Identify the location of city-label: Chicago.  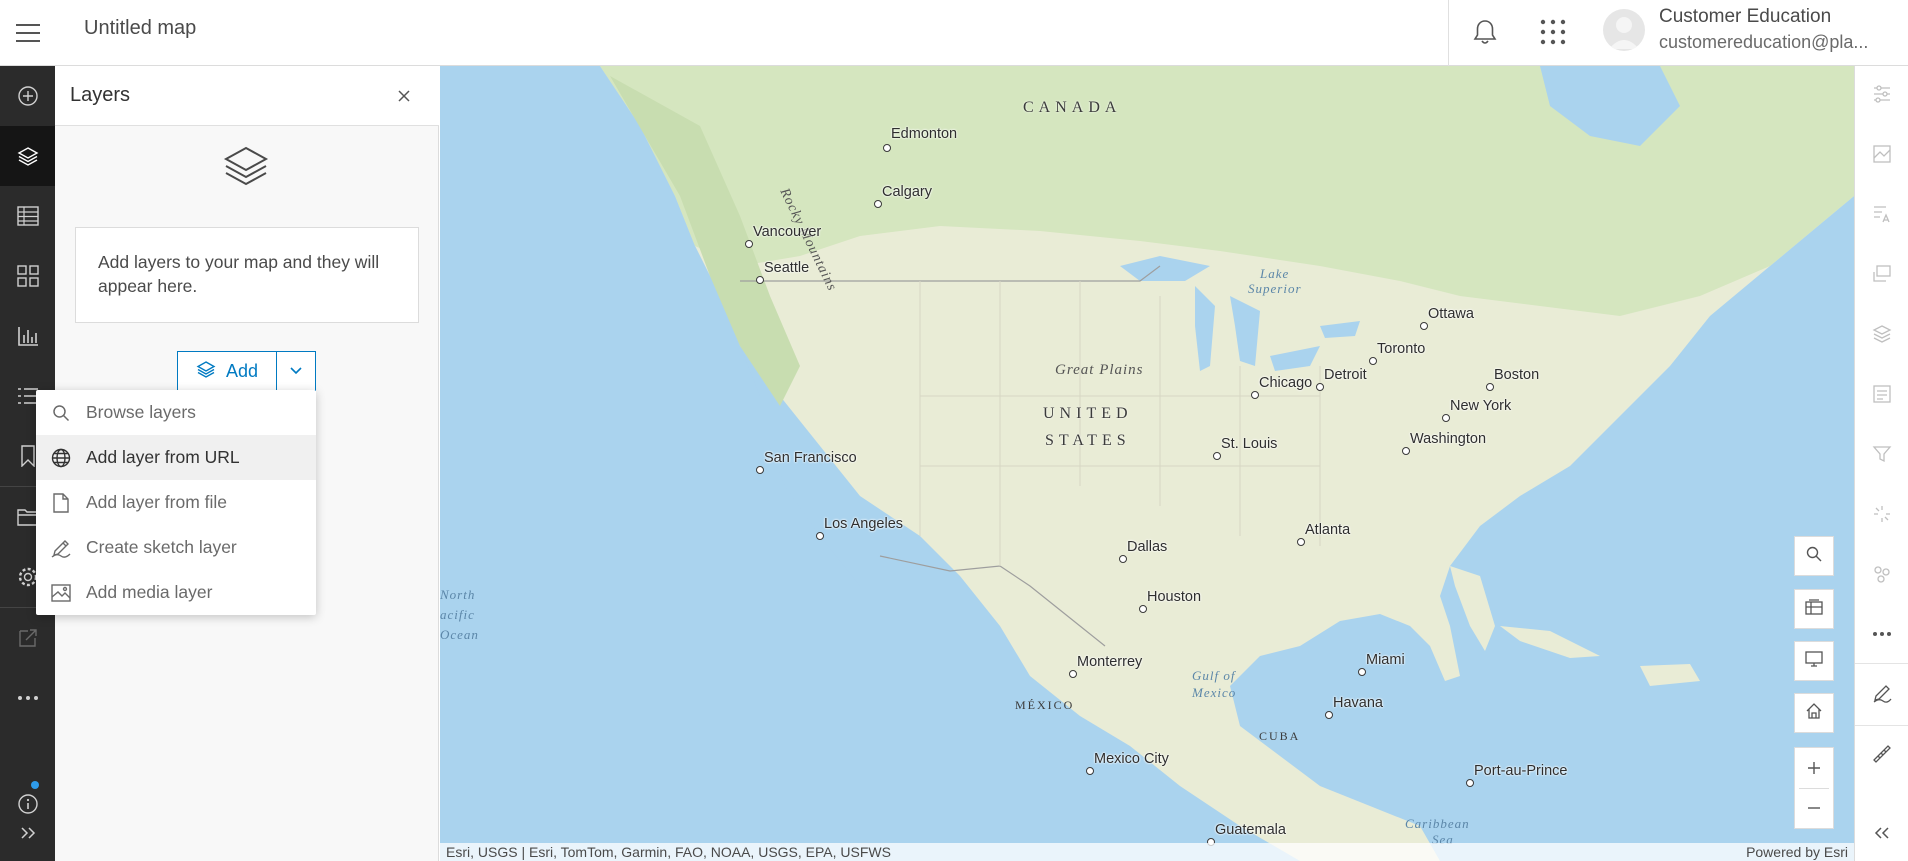
(1286, 383).